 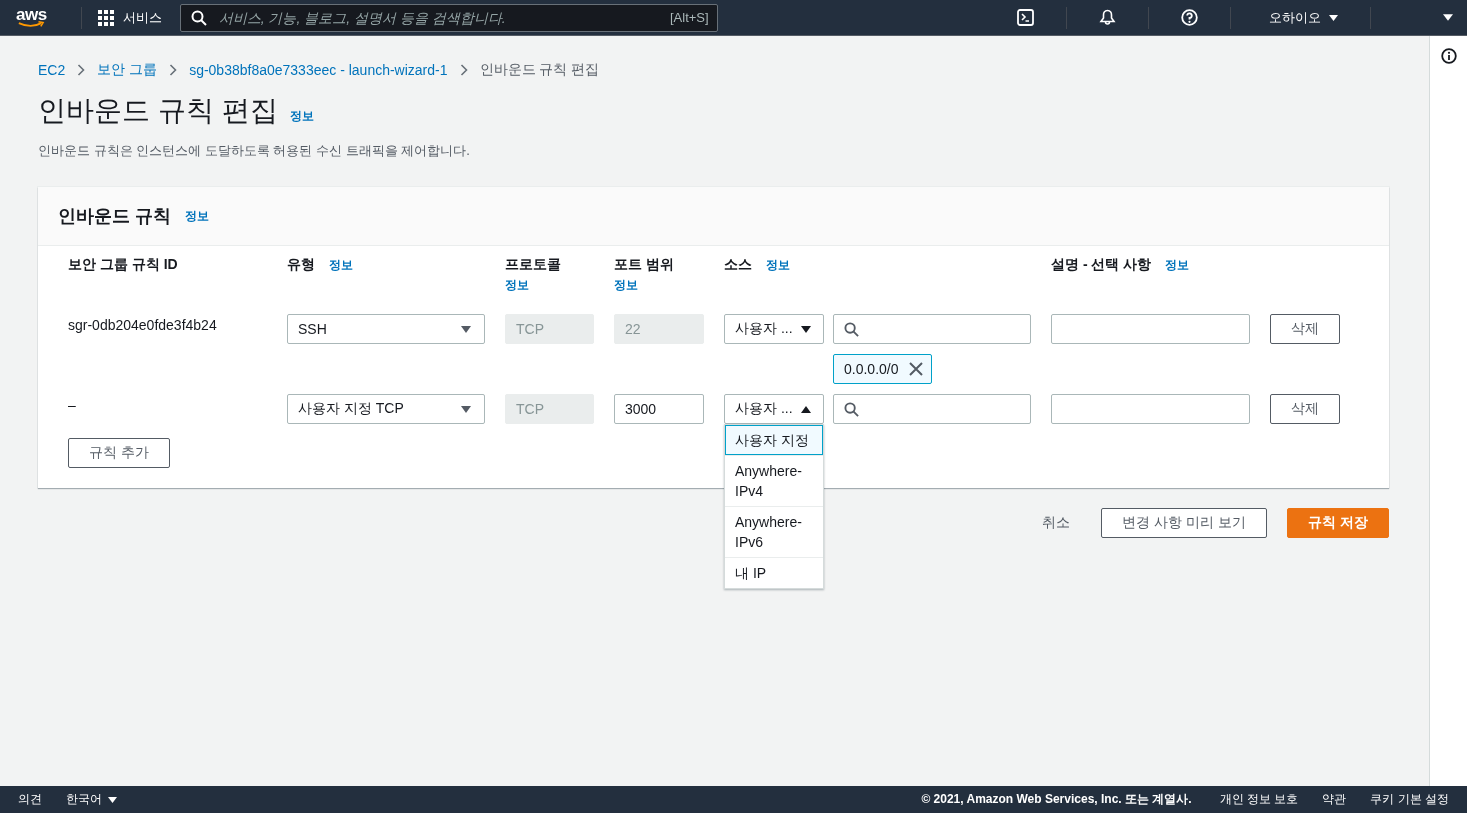 I want to click on grid-icon, so click(x=105, y=17).